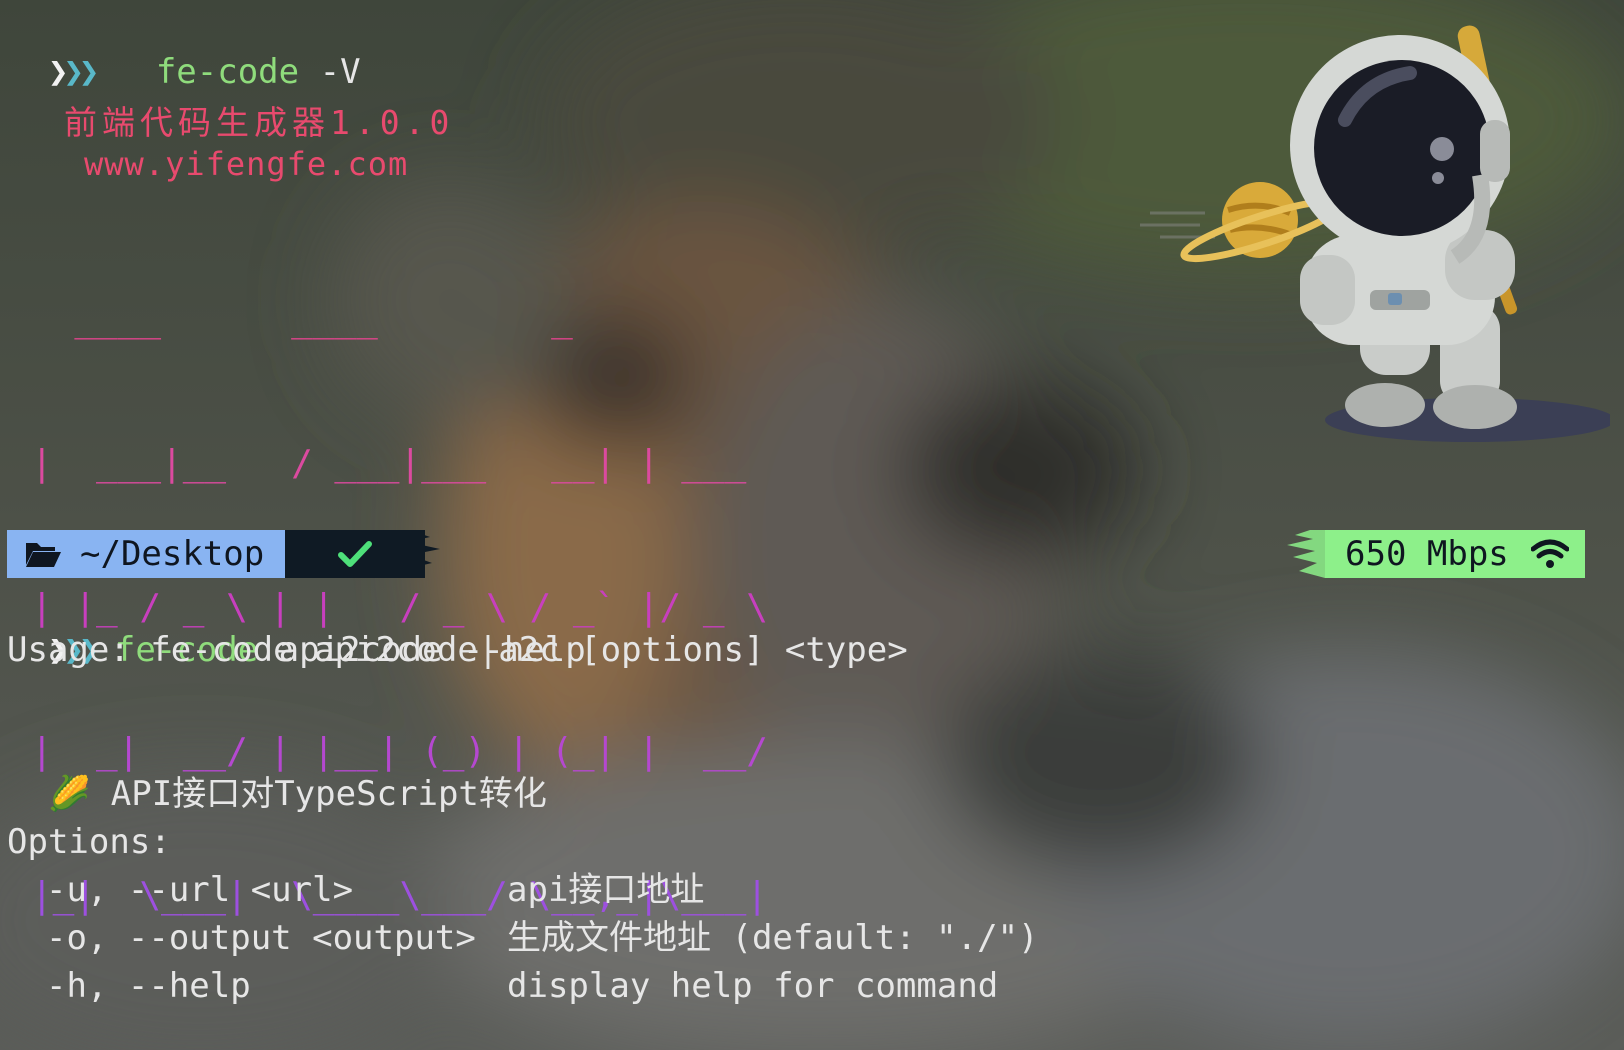 The height and width of the screenshot is (1050, 1624). What do you see at coordinates (43, 555) in the screenshot?
I see `folder-open-icon` at bounding box center [43, 555].